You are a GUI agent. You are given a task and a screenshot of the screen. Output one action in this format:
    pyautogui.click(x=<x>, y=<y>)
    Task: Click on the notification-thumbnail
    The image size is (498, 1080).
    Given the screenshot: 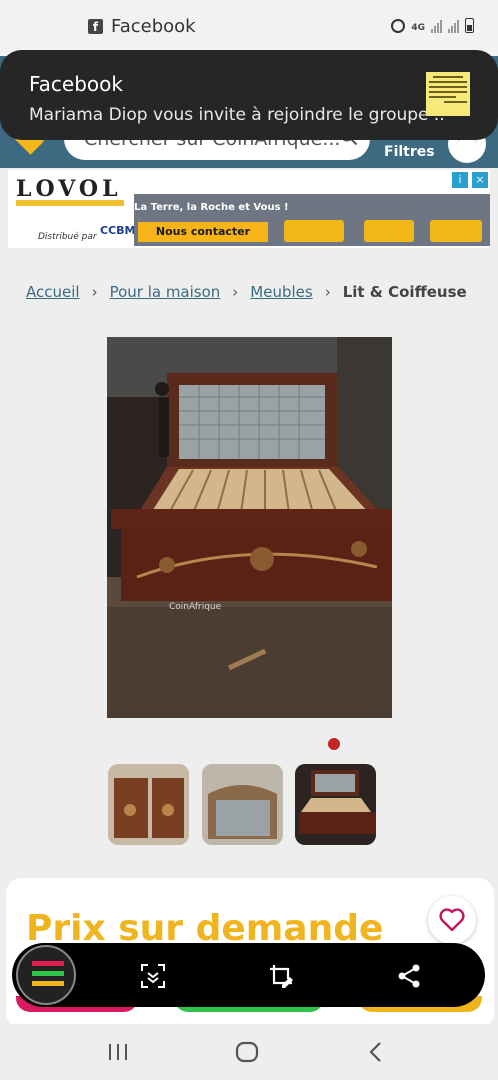 What is the action you would take?
    pyautogui.click(x=448, y=94)
    